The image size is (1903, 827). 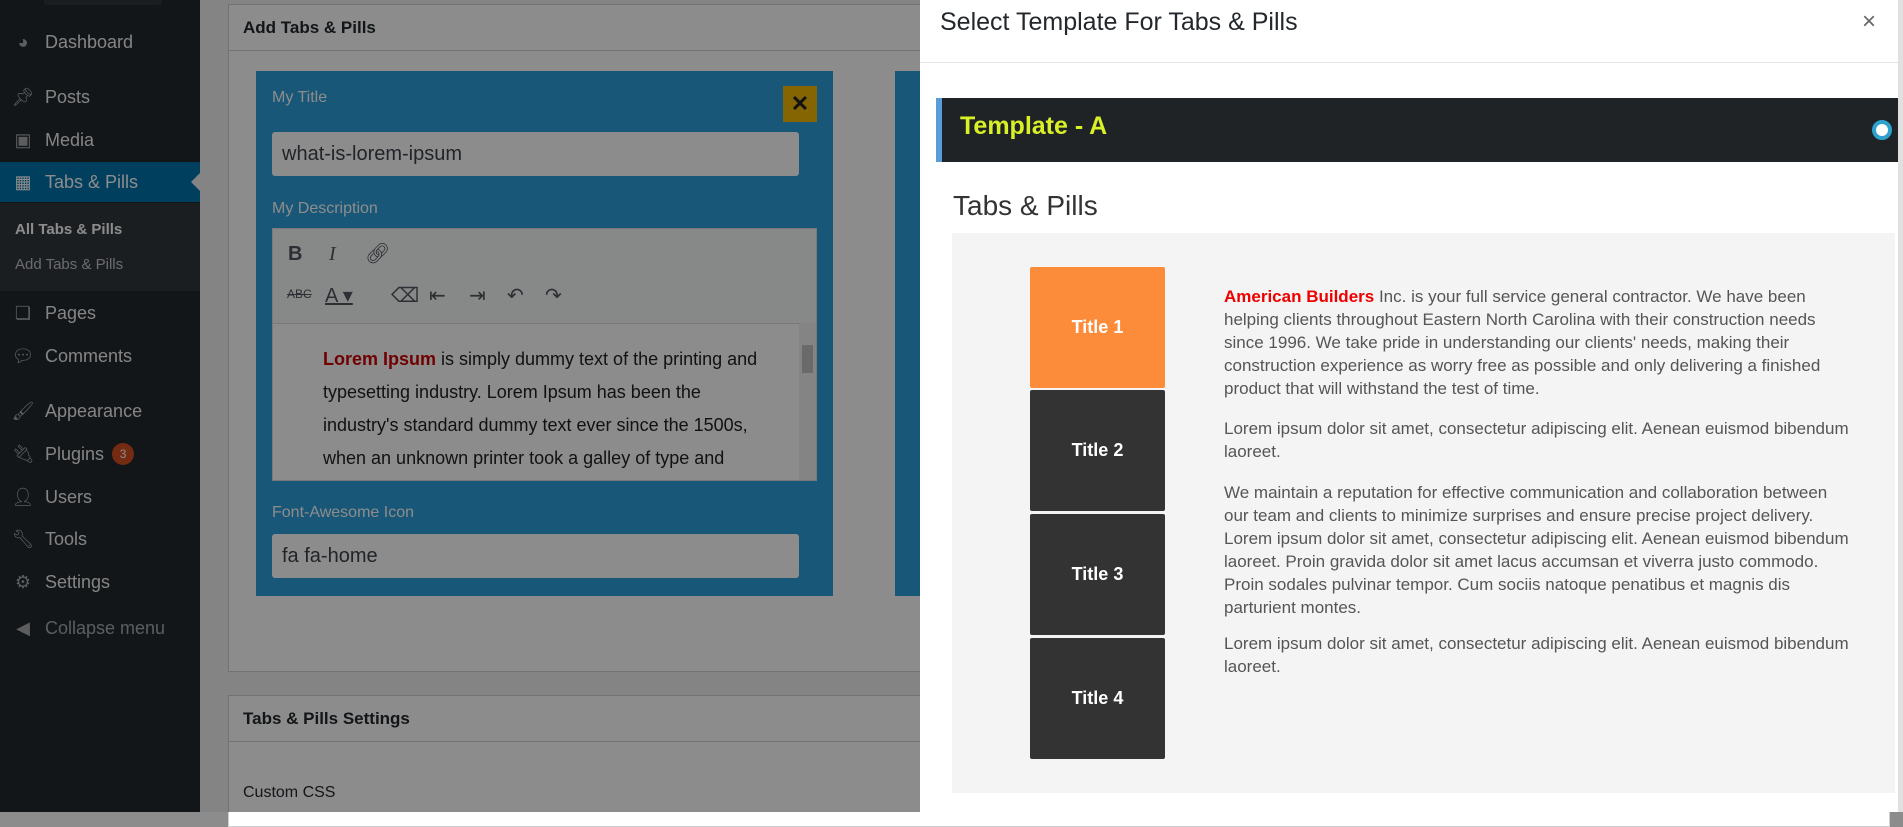 What do you see at coordinates (1119, 22) in the screenshot?
I see `modal-title: Select Template For Tabs & Pills` at bounding box center [1119, 22].